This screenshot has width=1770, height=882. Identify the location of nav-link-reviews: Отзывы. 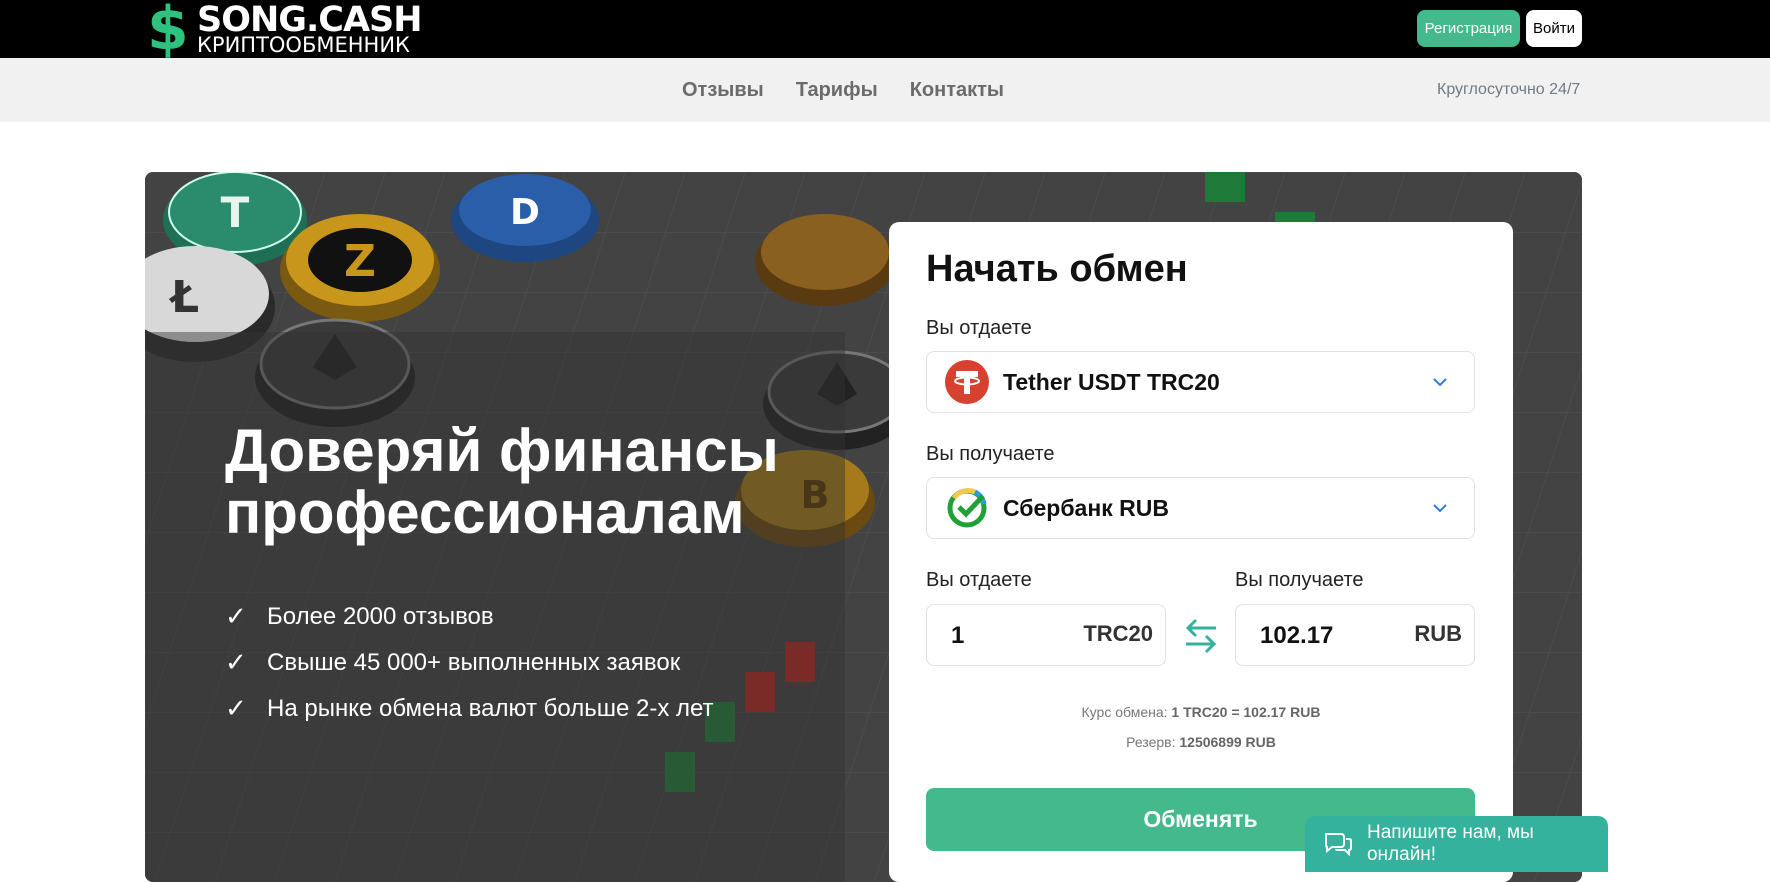
(723, 90).